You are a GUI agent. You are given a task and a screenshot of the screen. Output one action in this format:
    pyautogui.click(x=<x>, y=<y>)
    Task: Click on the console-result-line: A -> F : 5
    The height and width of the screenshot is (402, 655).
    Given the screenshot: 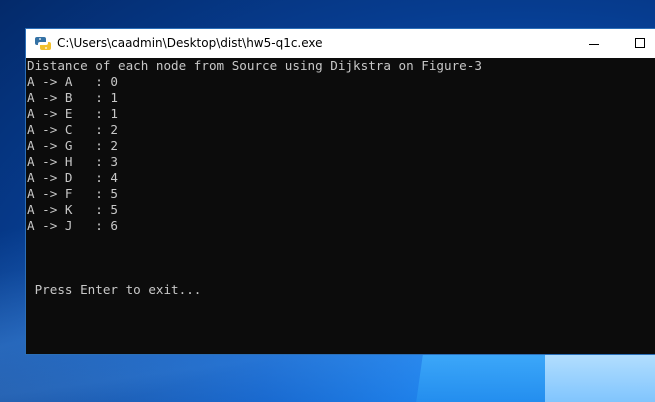 What is the action you would take?
    pyautogui.click(x=72, y=193)
    